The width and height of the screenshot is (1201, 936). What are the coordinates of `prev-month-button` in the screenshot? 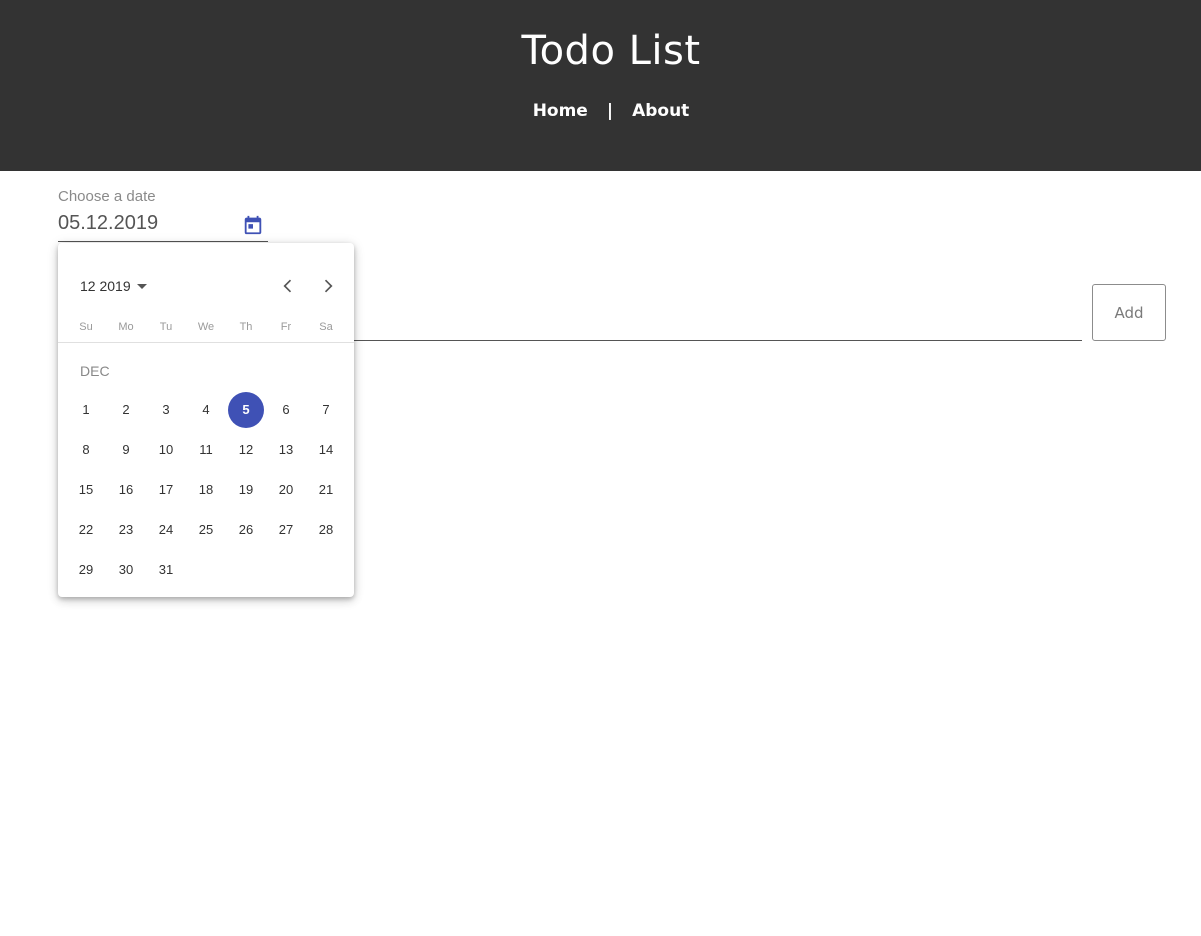 It's located at (288, 286).